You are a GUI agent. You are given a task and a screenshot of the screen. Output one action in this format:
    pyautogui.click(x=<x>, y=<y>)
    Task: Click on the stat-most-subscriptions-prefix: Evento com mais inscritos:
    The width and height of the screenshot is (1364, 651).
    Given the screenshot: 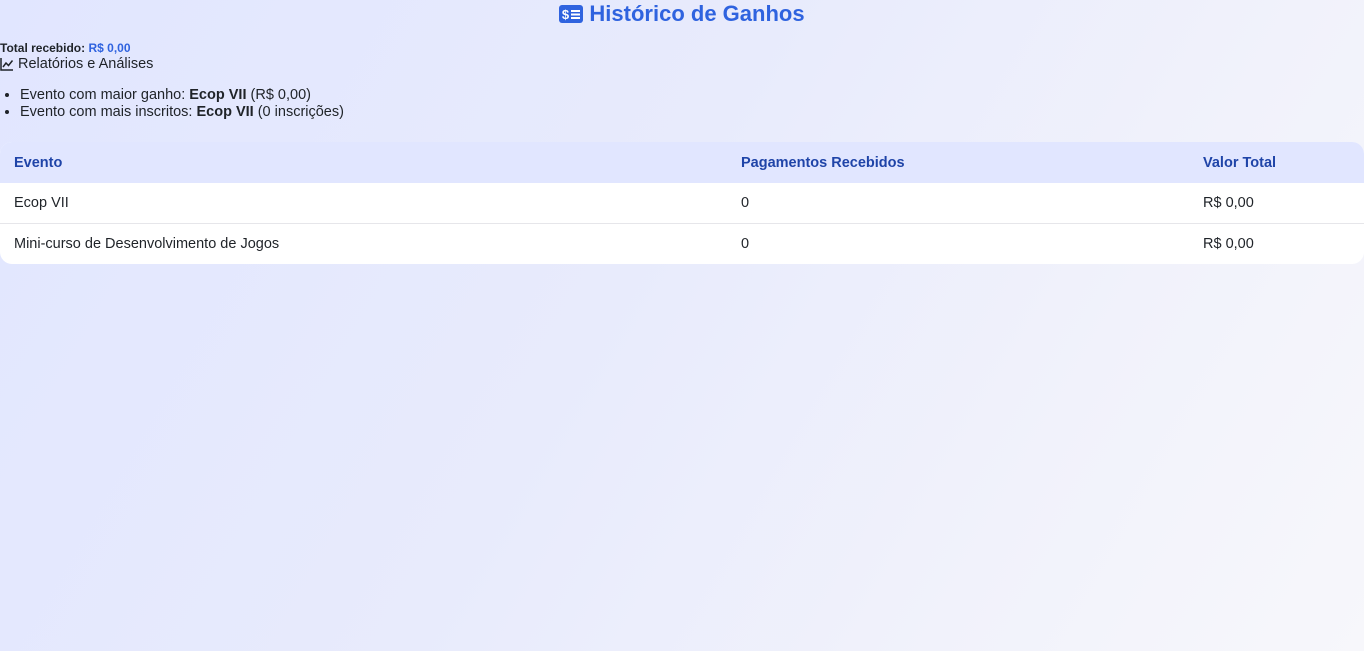 What is the action you would take?
    pyautogui.click(x=108, y=112)
    